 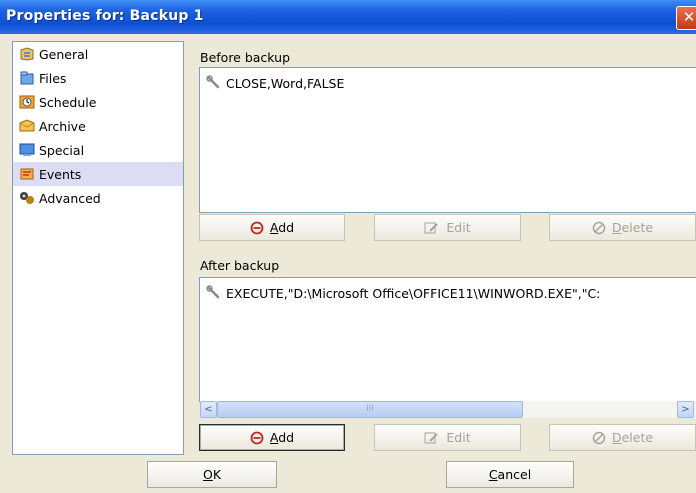 I want to click on list-item: CLOSE,Word,FALSE, so click(x=448, y=83).